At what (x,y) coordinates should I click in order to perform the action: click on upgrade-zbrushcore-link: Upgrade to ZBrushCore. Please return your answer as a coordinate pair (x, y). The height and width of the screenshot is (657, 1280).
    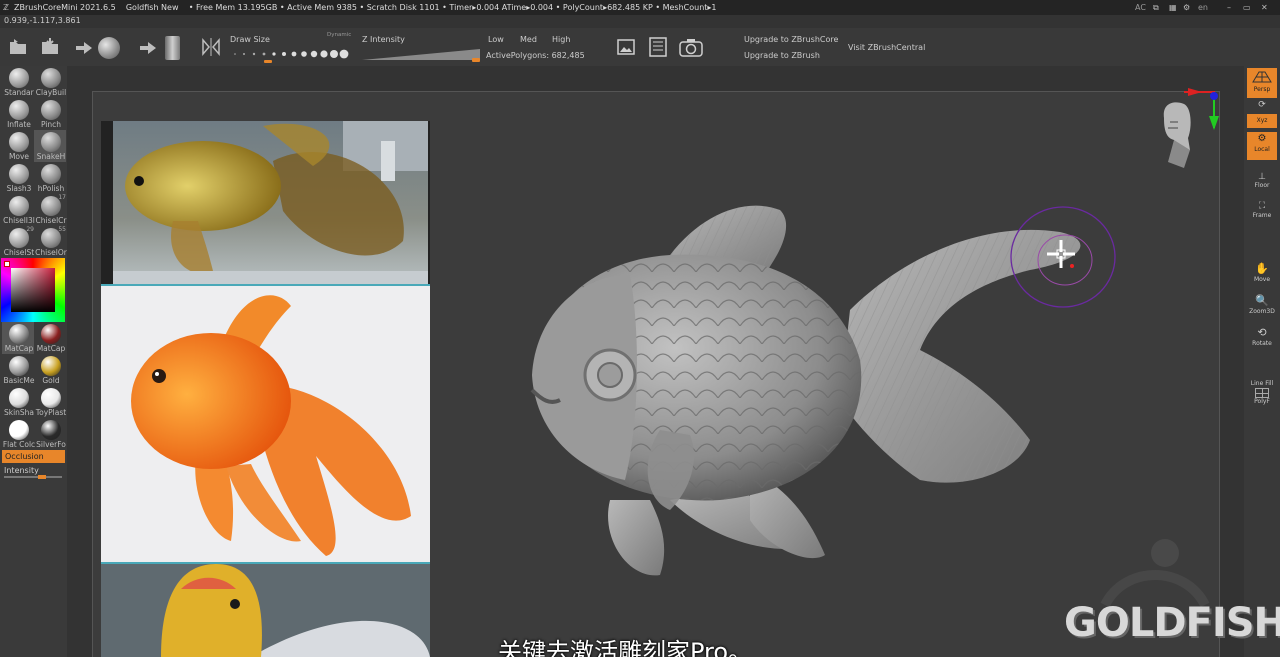
    Looking at the image, I should click on (791, 39).